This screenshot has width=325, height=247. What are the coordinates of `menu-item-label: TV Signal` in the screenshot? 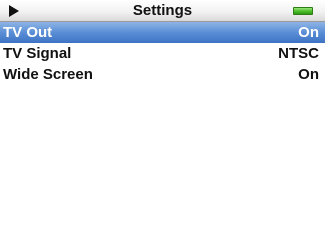 It's located at (37, 53).